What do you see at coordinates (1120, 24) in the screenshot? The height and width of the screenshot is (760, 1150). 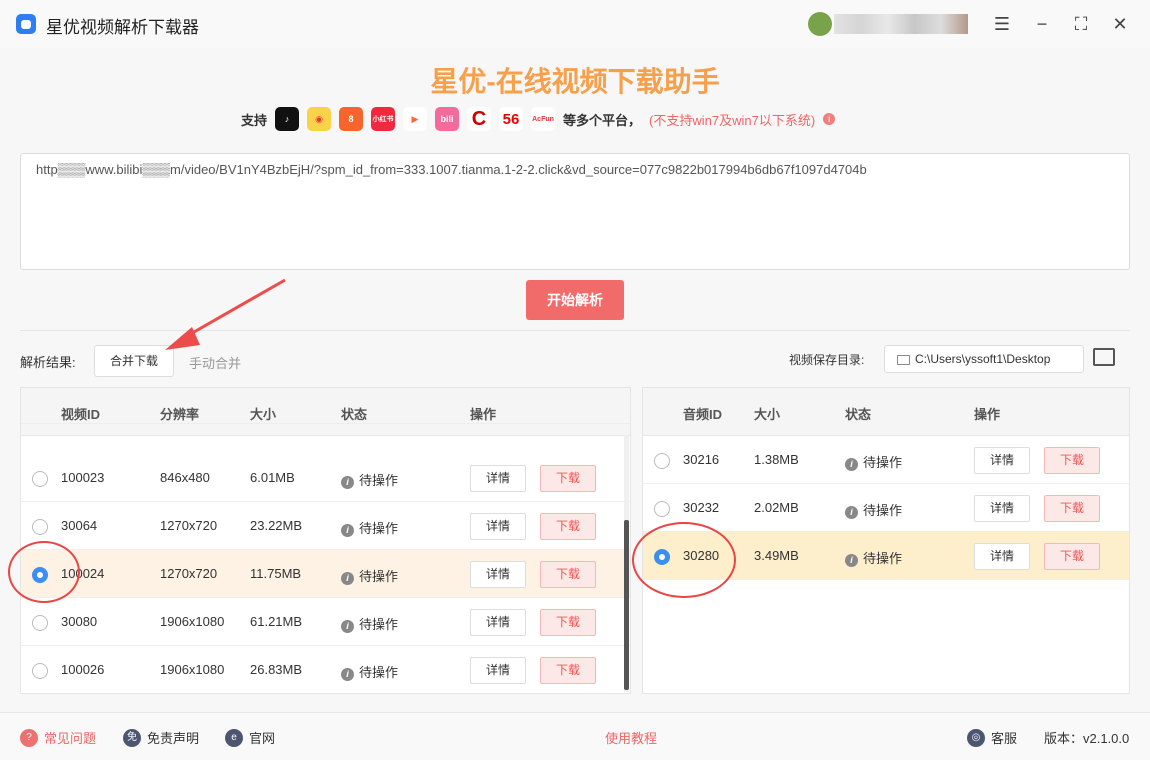 I see `close-icon: ✕` at bounding box center [1120, 24].